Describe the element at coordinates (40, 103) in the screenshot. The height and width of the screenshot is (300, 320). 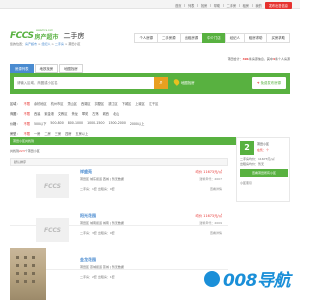
I see `filter-option: 余杭地区` at that location.